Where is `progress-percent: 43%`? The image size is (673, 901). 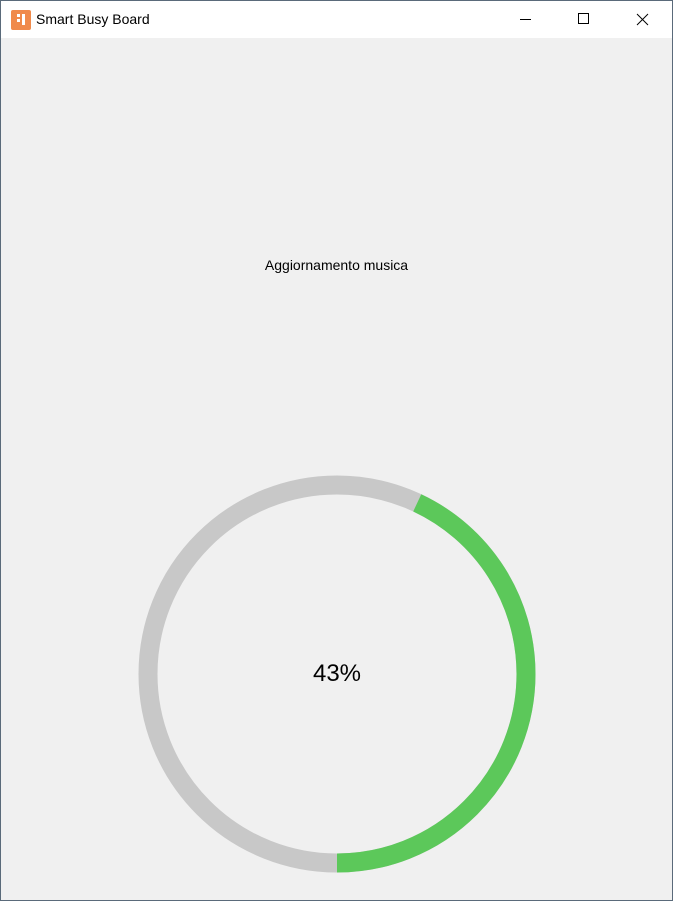
progress-percent: 43% is located at coordinates (337, 673).